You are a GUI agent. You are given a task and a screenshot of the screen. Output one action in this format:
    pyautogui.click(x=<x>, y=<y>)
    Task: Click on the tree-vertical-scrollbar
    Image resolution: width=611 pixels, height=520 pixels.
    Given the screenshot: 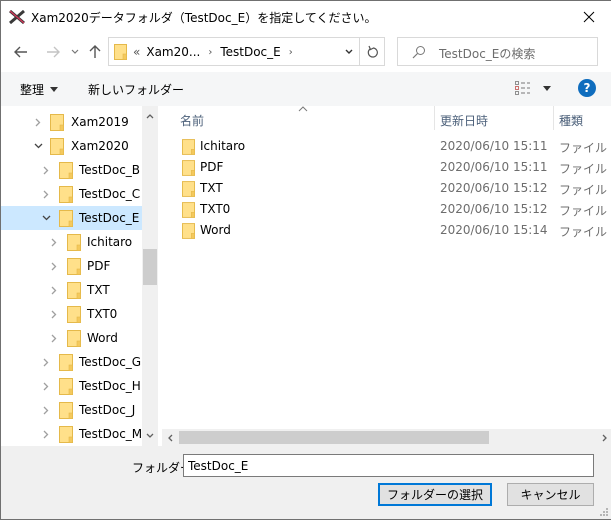 What is the action you would take?
    pyautogui.click(x=150, y=276)
    